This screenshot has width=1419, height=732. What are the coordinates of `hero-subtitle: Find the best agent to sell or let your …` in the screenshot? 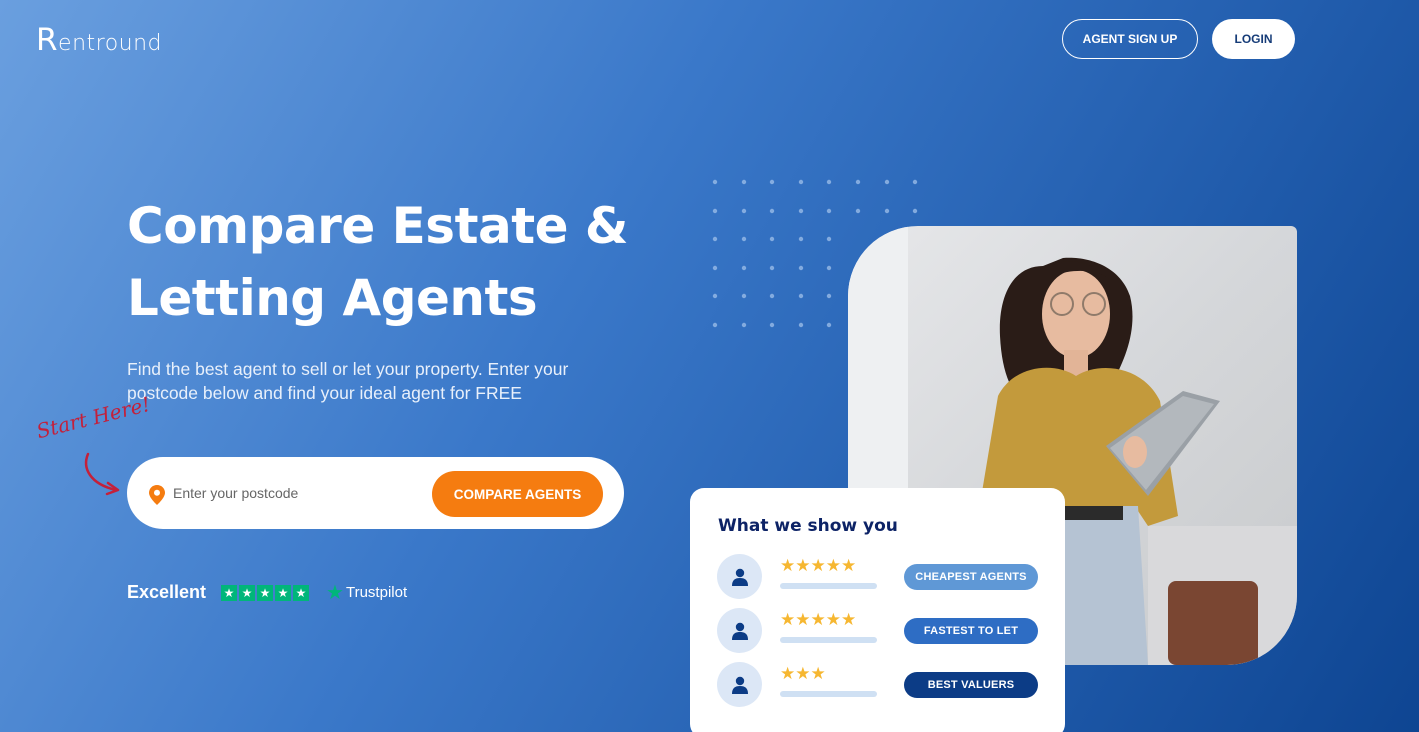 It's located at (348, 381).